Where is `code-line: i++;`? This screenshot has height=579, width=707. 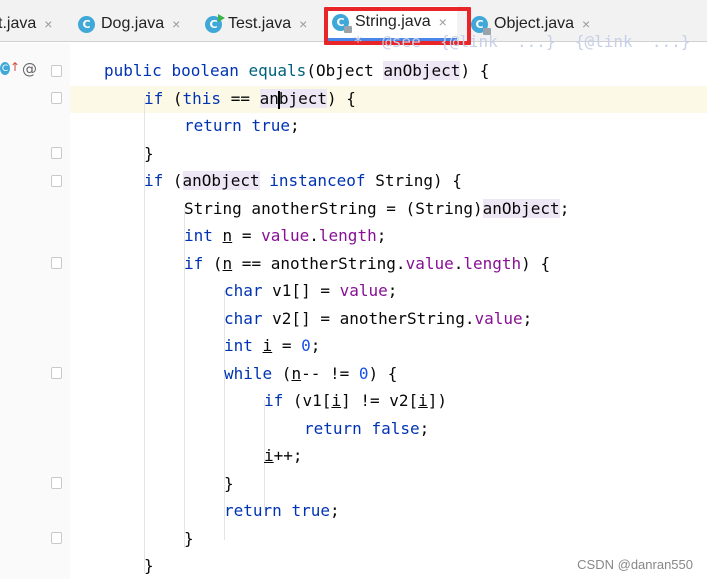 code-line: i++; is located at coordinates (283, 455).